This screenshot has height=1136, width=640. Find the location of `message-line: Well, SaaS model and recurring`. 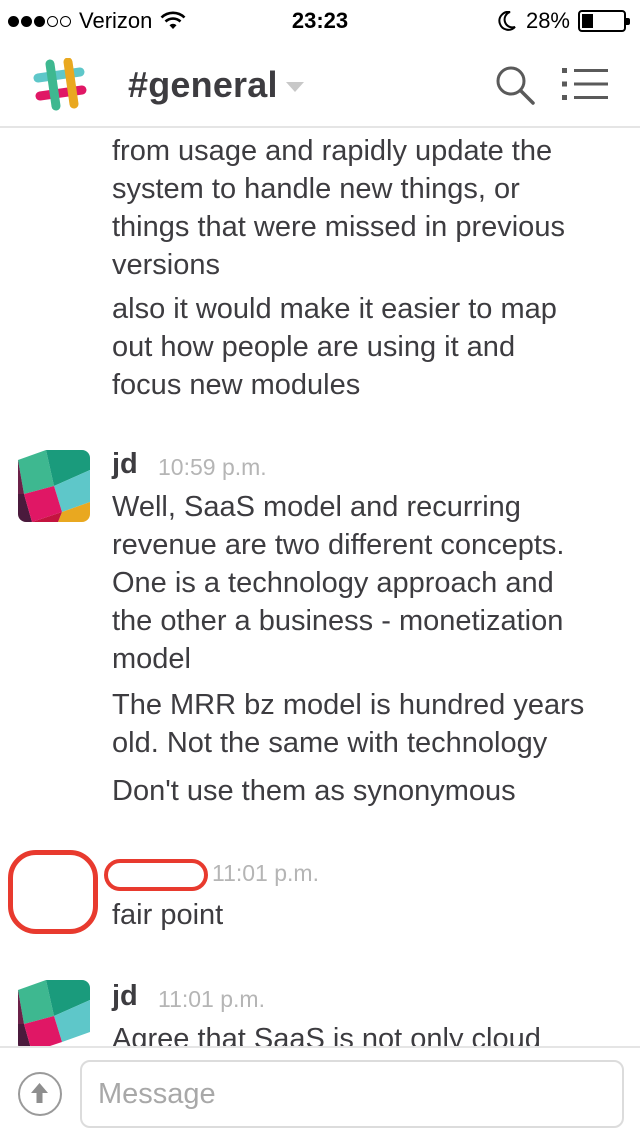

message-line: Well, SaaS model and recurring is located at coordinates (316, 507).